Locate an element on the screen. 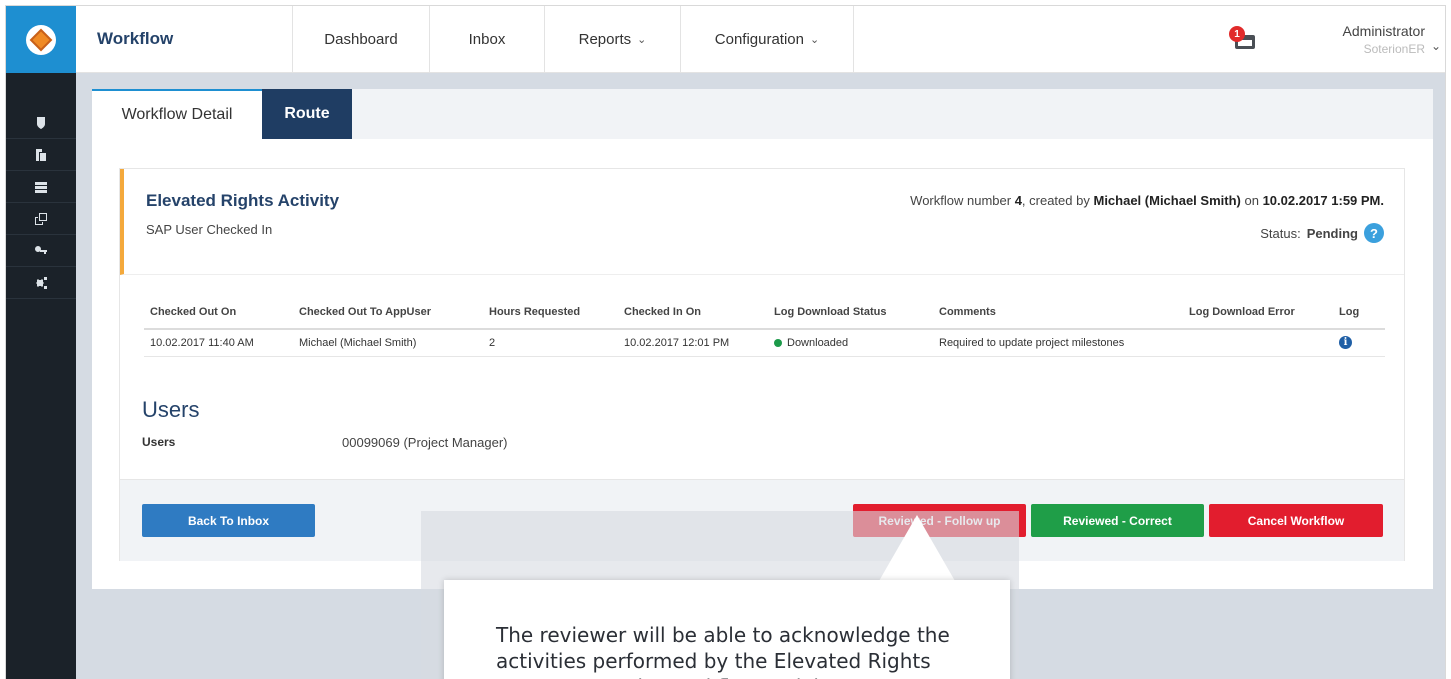 Image resolution: width=1451 pixels, height=679 pixels. nav-configuration: Configuration ⌄ is located at coordinates (767, 39).